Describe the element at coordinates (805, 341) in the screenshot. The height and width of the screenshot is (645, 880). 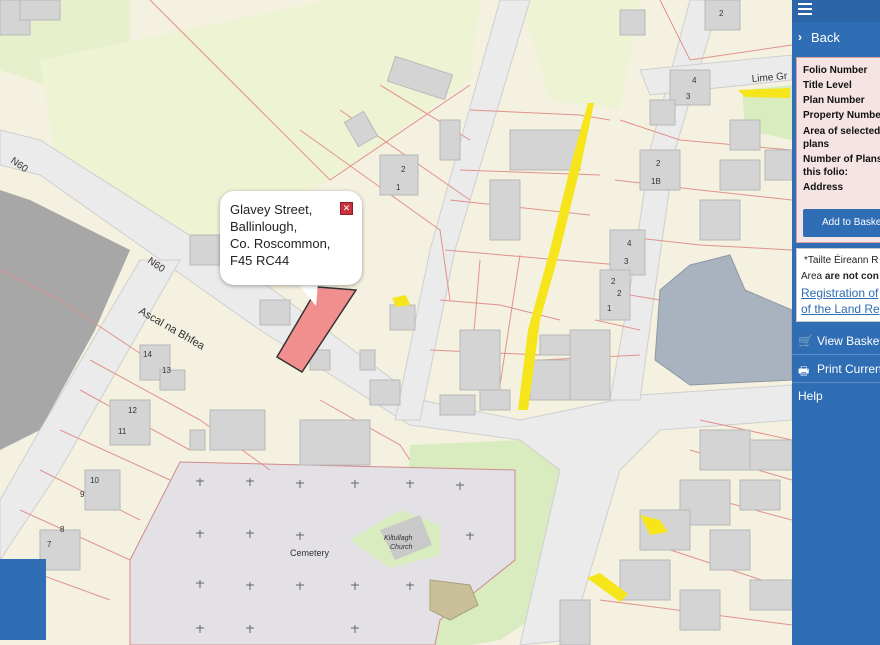
I see `cart-icon: 🛒` at that location.